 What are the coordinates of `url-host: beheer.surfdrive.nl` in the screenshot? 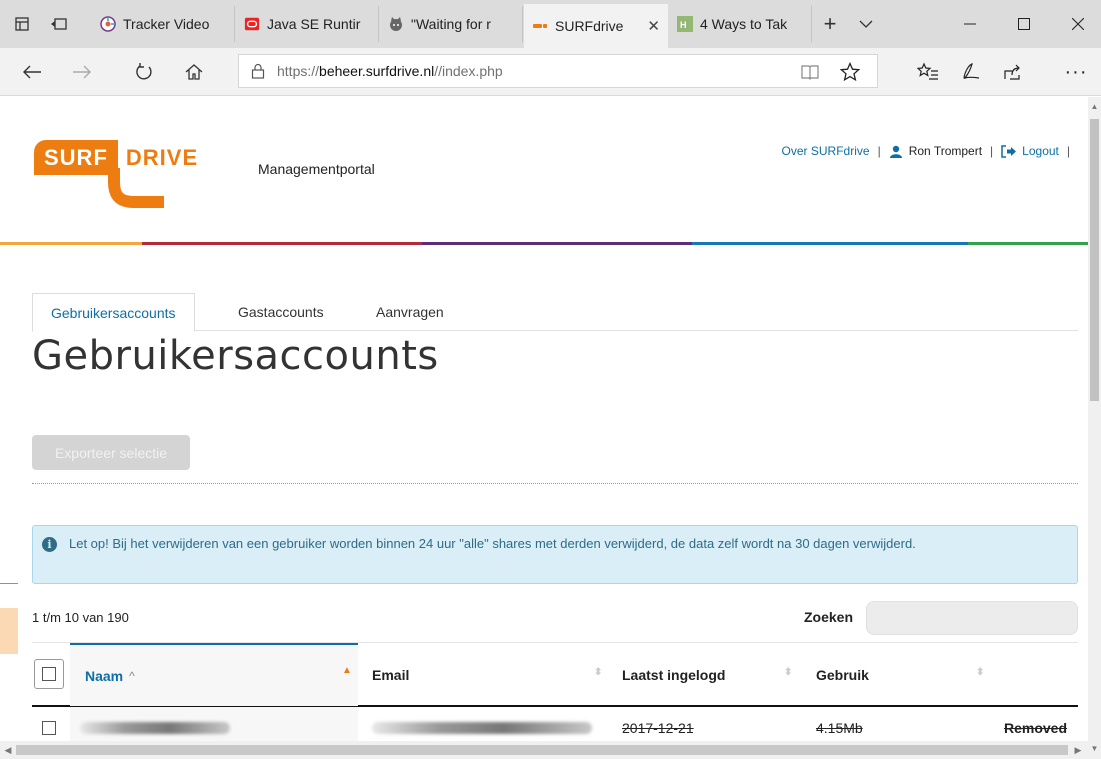 It's located at (377, 71).